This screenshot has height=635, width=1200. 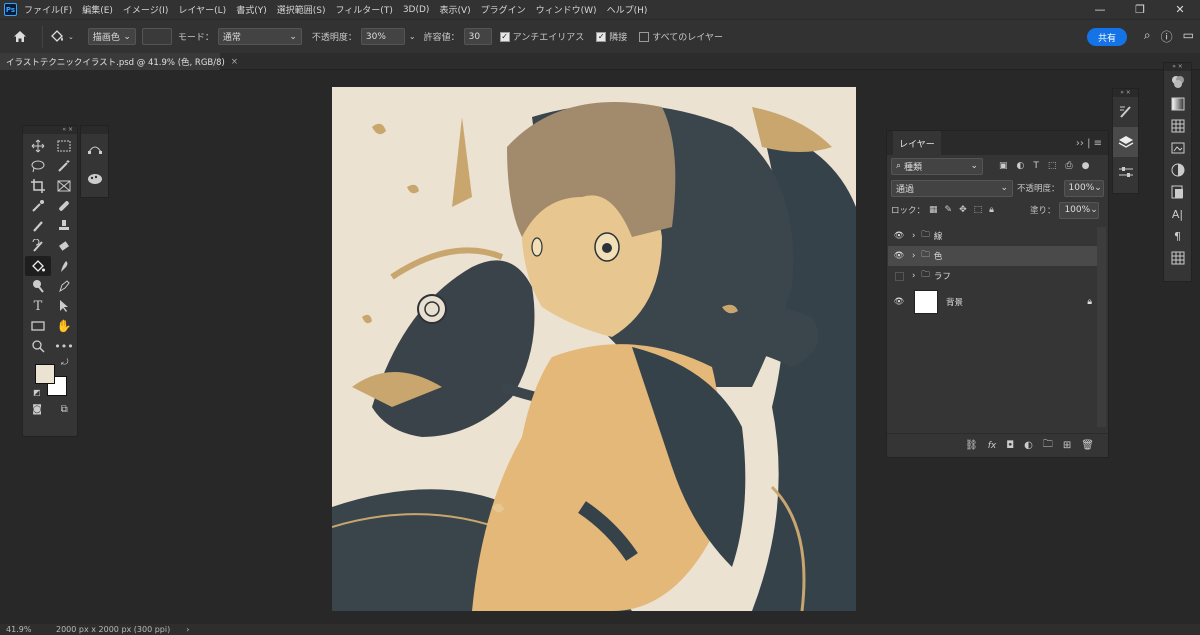 What do you see at coordinates (64, 166) in the screenshot?
I see `magic-wand-tool-icon` at bounding box center [64, 166].